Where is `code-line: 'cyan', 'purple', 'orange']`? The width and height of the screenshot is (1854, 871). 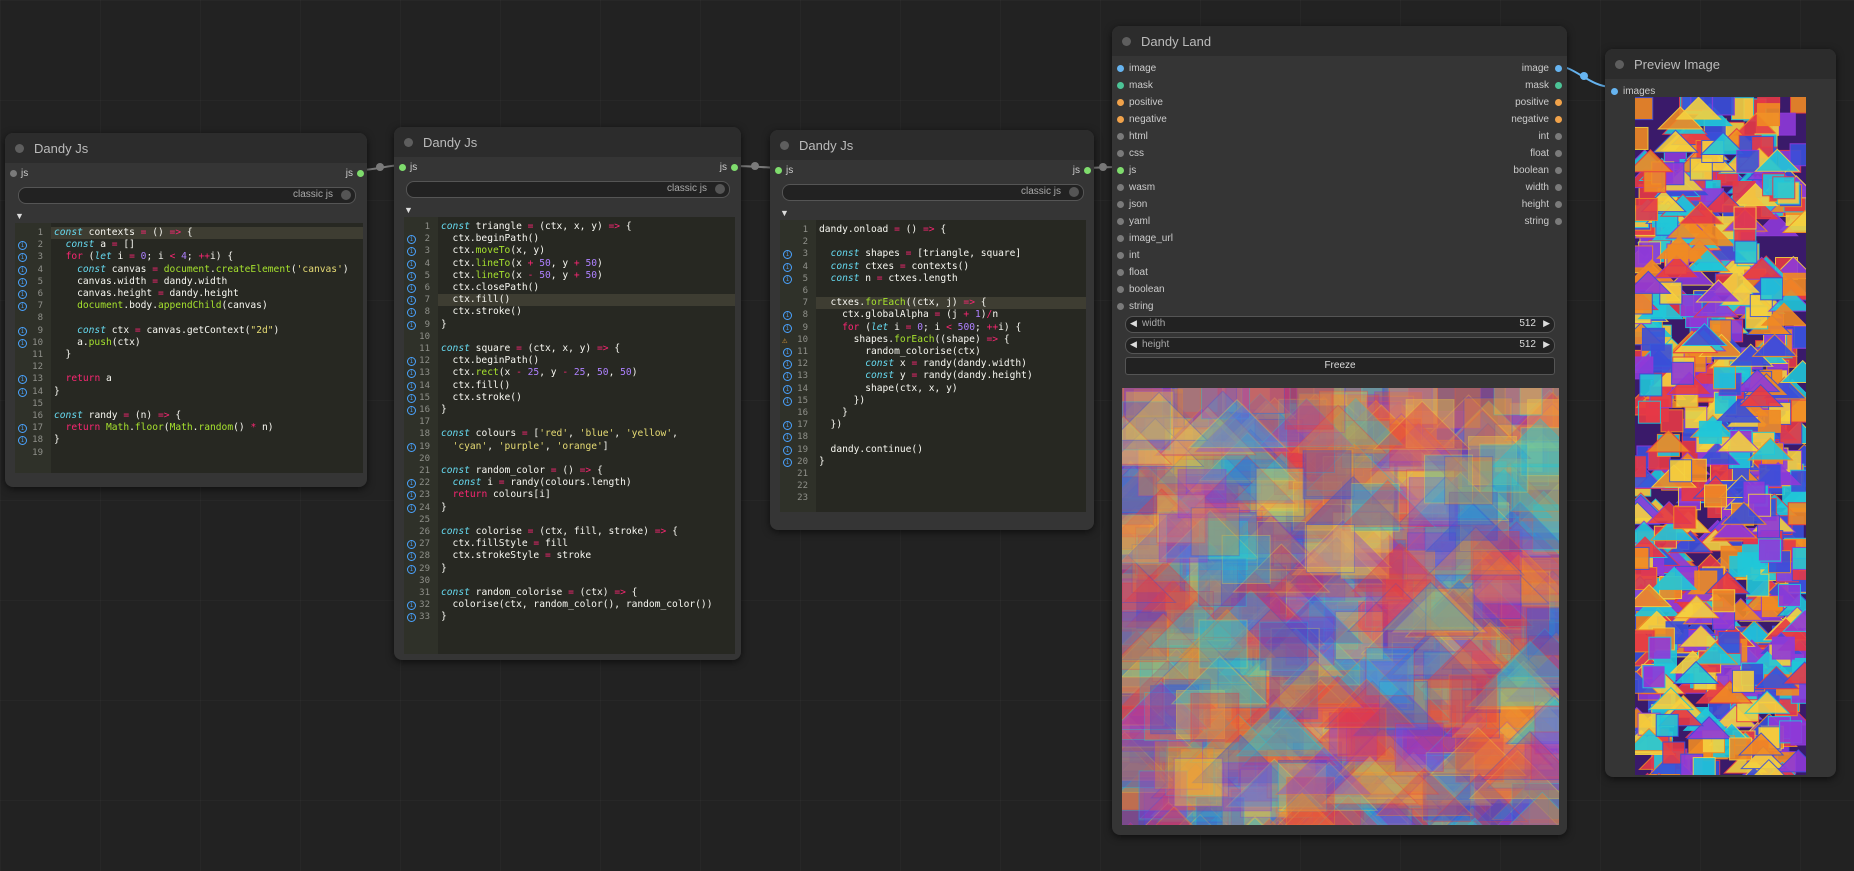 code-line: 'cyan', 'purple', 'orange'] is located at coordinates (525, 447).